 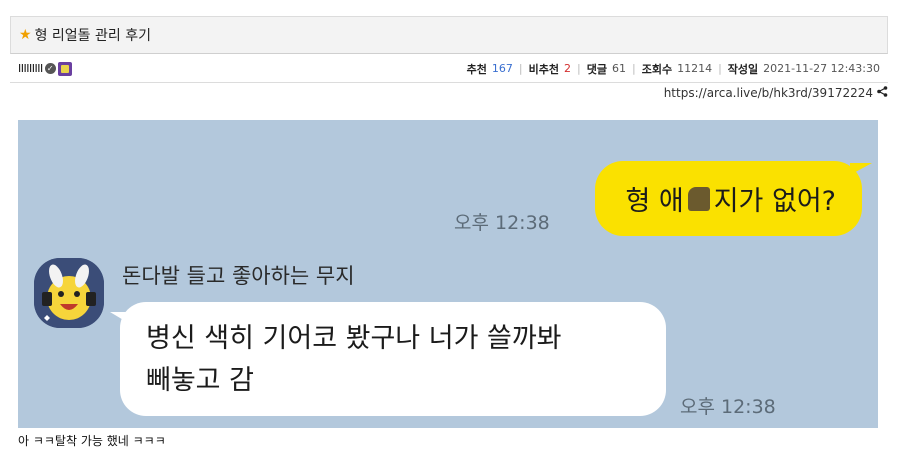 I want to click on post-date: 2021-11-27 12:43:30, so click(x=821, y=68).